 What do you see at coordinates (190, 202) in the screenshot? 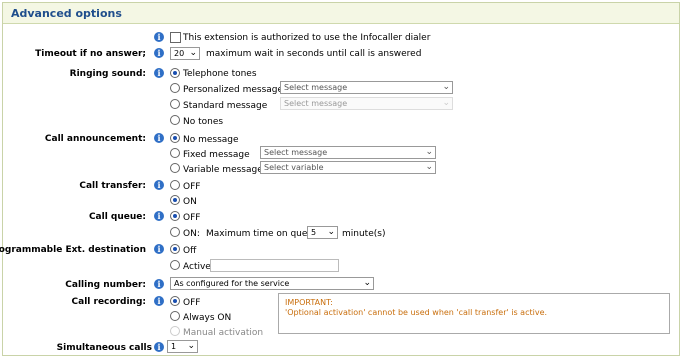
I see `option-transfer-on: ON` at bounding box center [190, 202].